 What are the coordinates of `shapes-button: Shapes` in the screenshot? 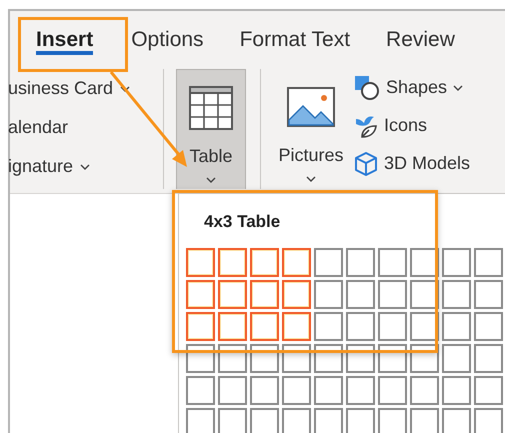 It's located at (412, 87).